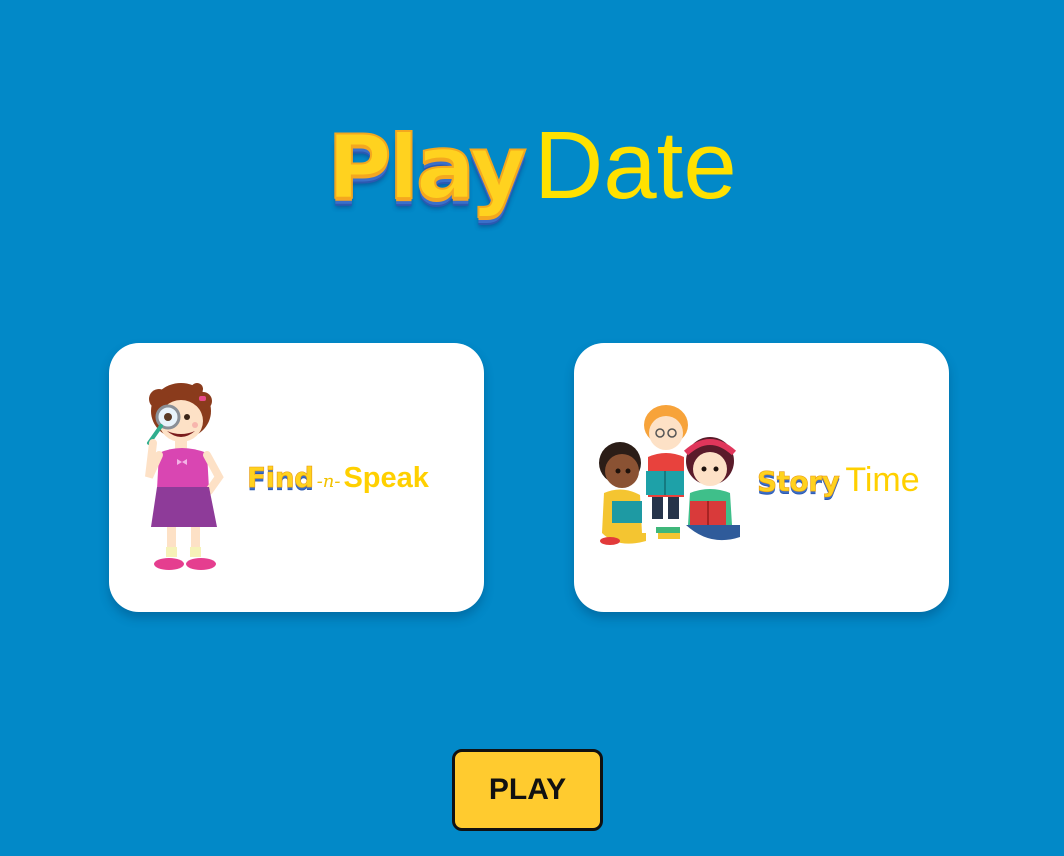 The width and height of the screenshot is (1064, 856). What do you see at coordinates (635, 165) in the screenshot?
I see `logo-date-text: Date` at bounding box center [635, 165].